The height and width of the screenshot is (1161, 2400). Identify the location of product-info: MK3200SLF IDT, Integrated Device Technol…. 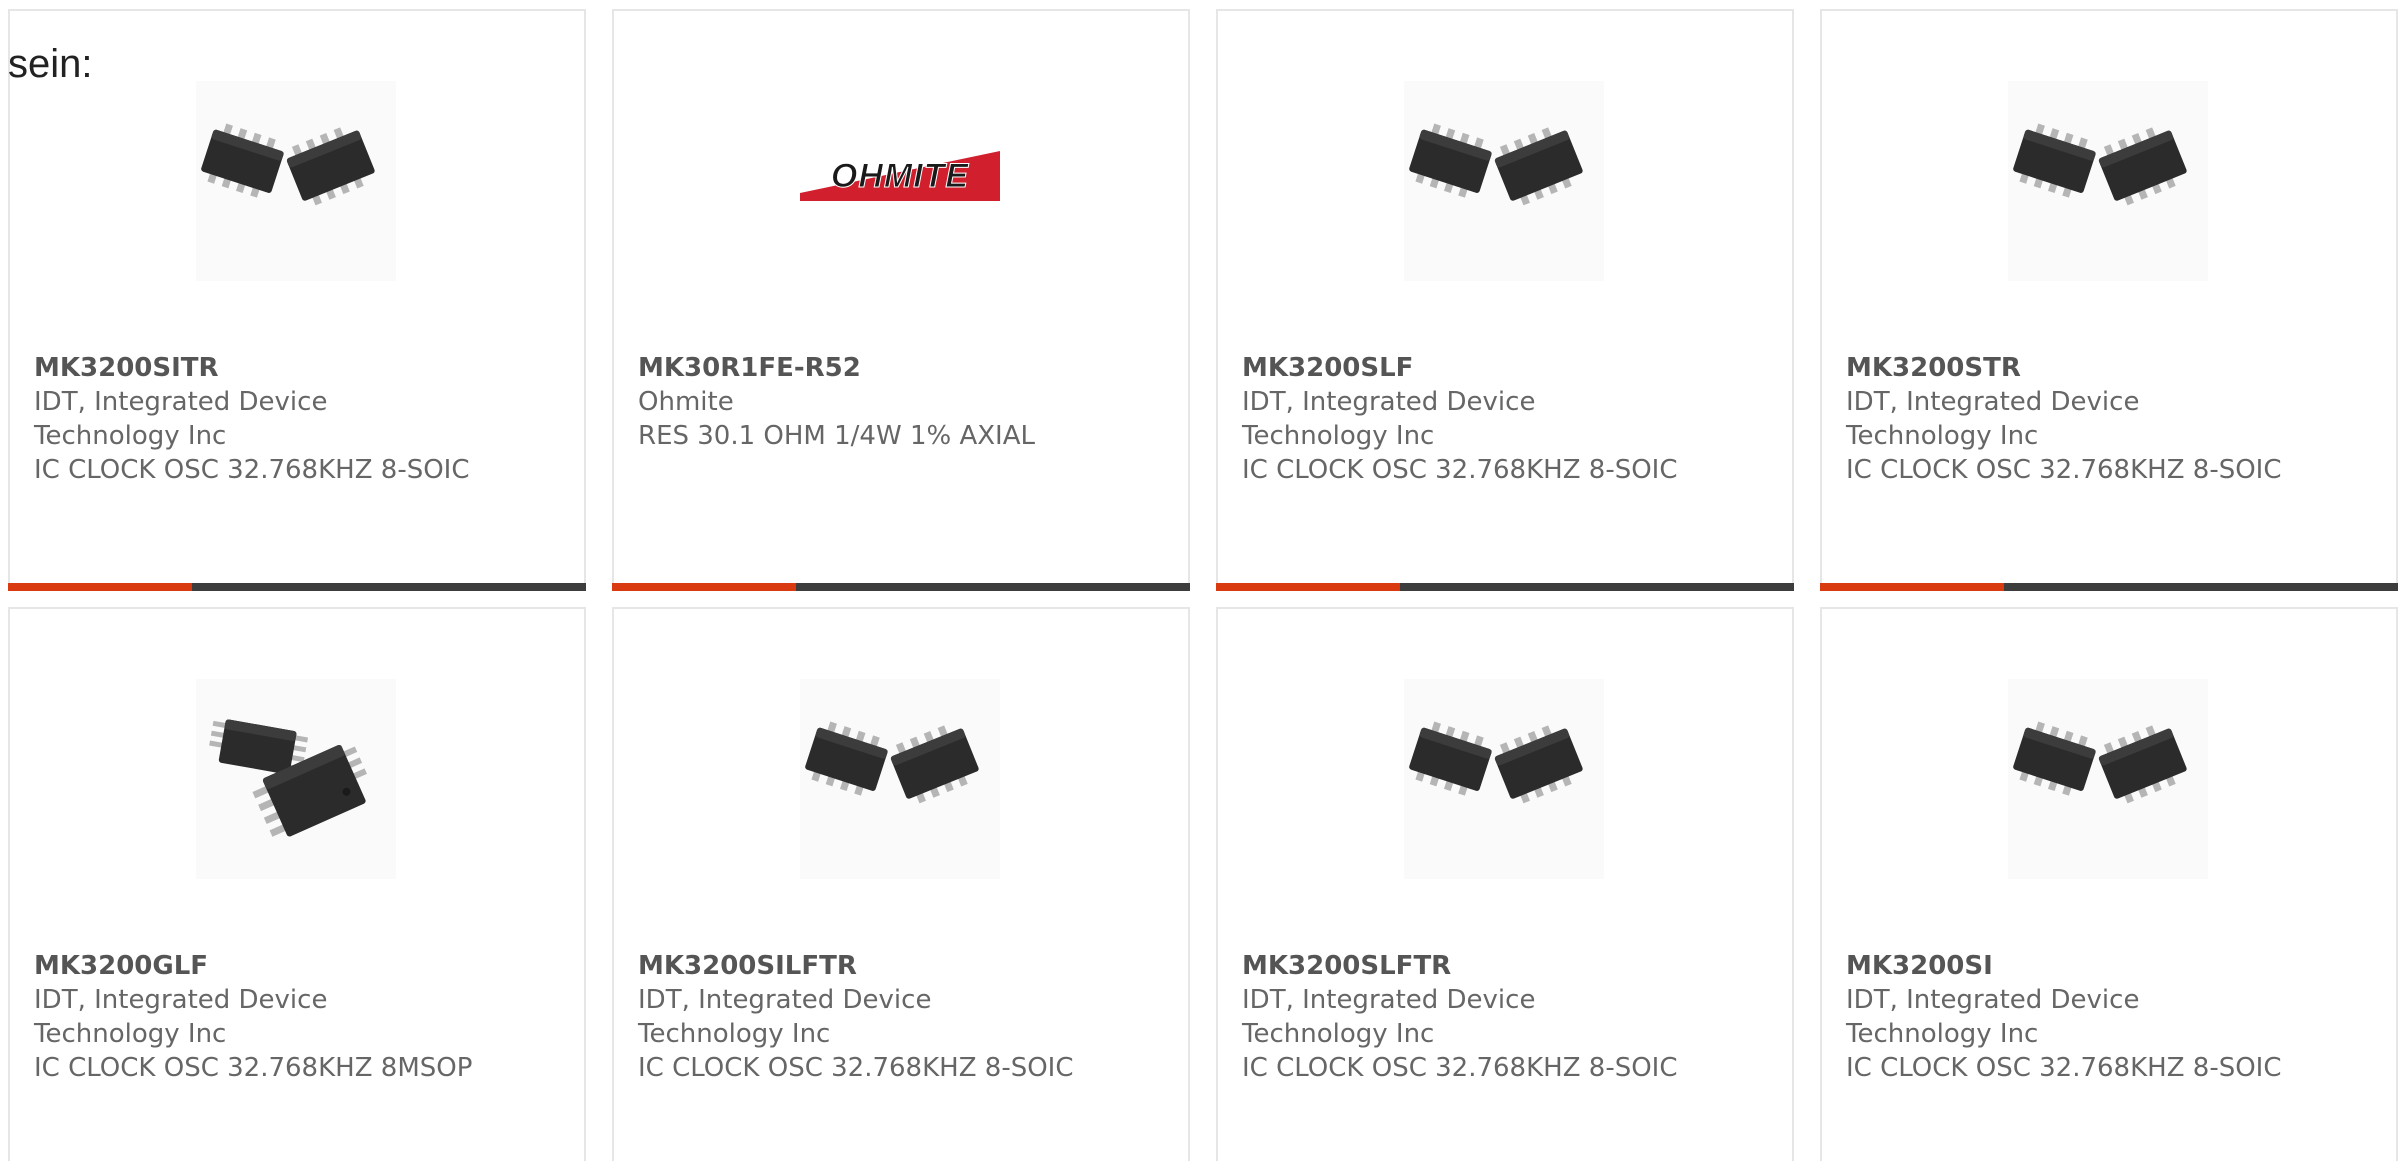
(1505, 419).